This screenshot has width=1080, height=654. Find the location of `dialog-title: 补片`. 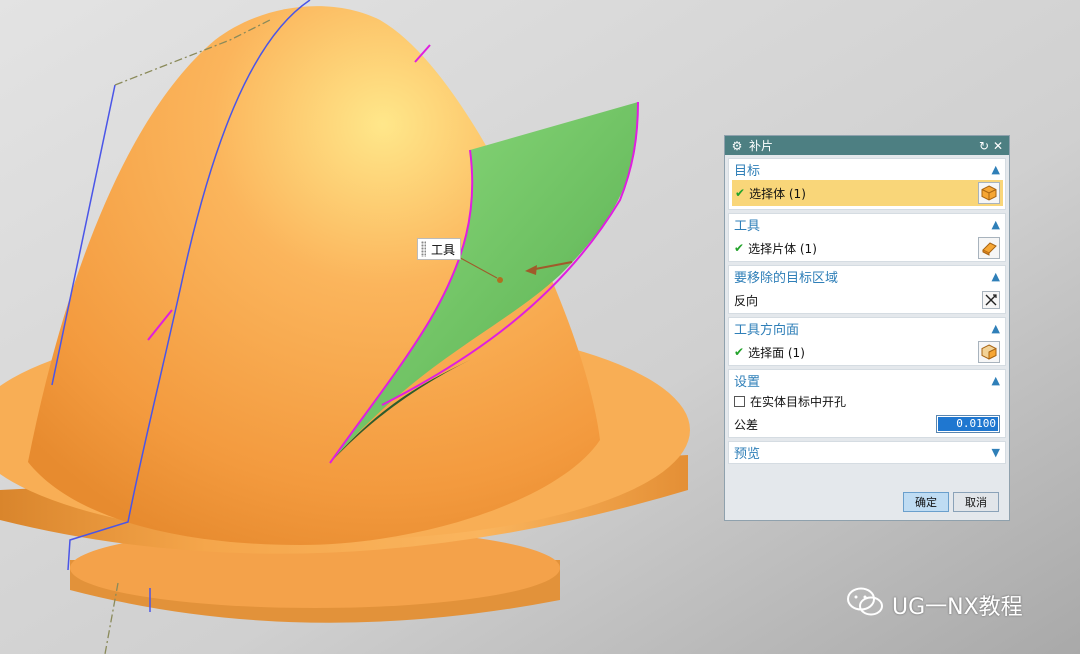

dialog-title: 补片 is located at coordinates (761, 146).